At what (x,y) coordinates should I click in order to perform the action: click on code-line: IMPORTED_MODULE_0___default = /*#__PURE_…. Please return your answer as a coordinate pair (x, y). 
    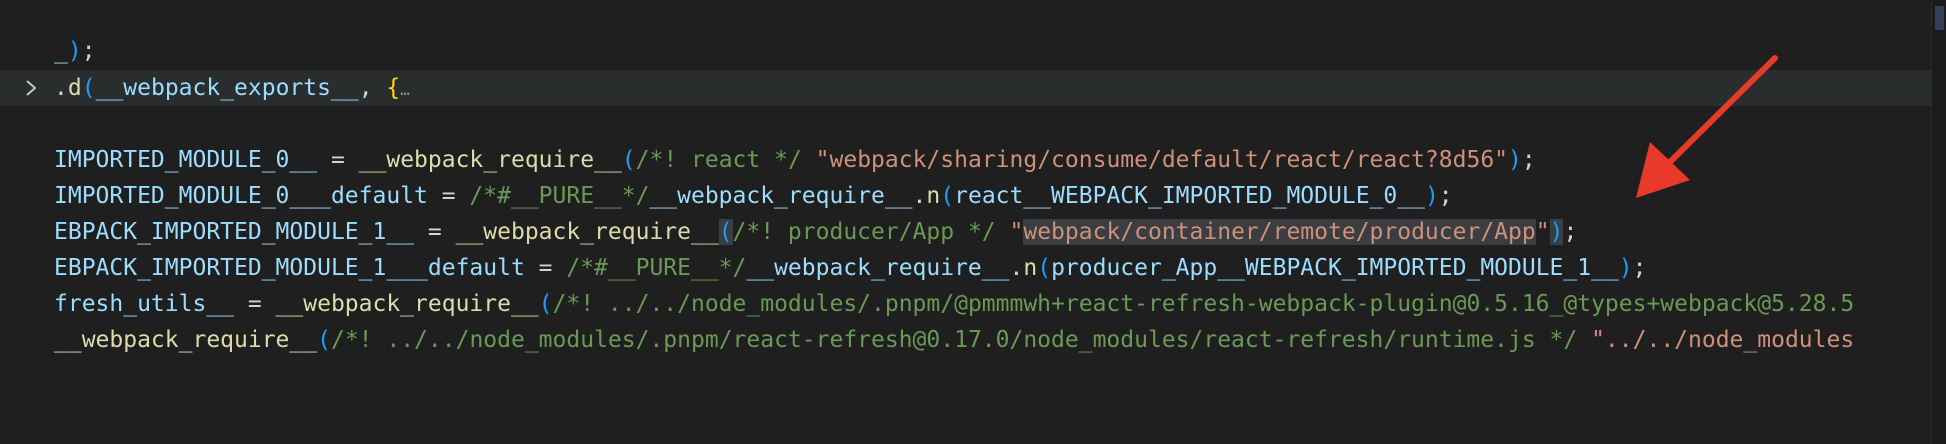
    Looking at the image, I should click on (966, 196).